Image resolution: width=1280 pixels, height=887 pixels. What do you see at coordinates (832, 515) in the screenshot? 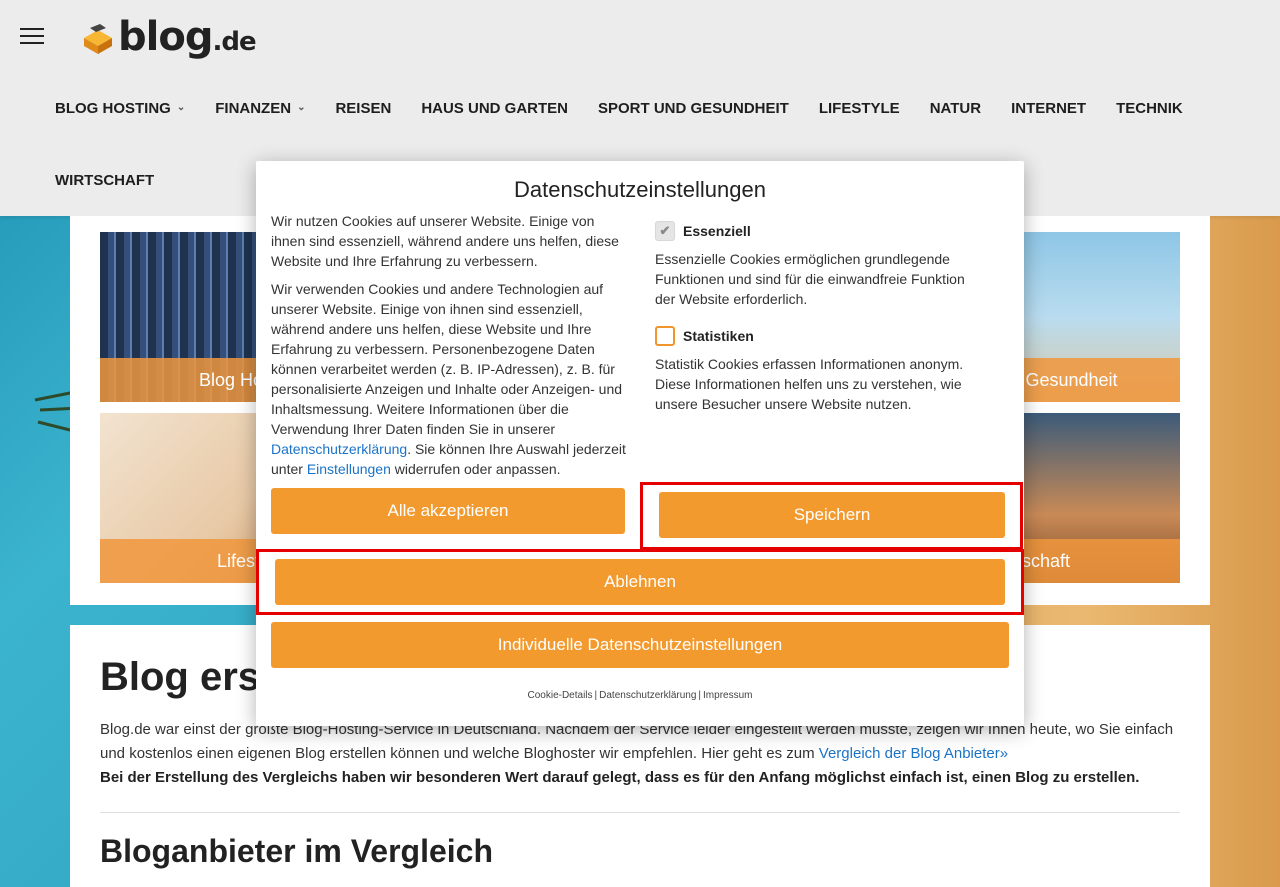
I see `save-button: Speichern` at bounding box center [832, 515].